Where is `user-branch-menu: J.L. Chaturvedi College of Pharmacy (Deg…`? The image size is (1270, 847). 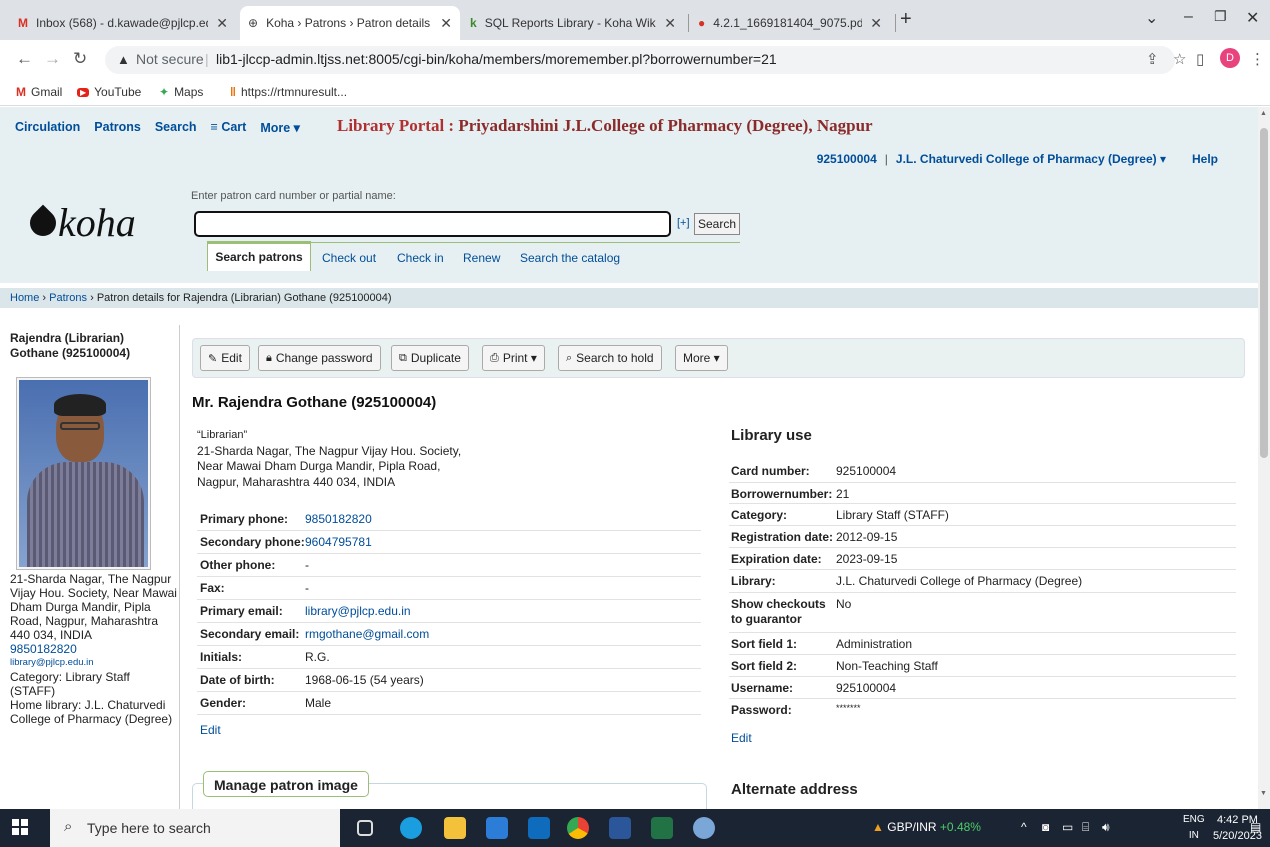
user-branch-menu: J.L. Chaturvedi College of Pharmacy (Deg… is located at coordinates (1031, 159).